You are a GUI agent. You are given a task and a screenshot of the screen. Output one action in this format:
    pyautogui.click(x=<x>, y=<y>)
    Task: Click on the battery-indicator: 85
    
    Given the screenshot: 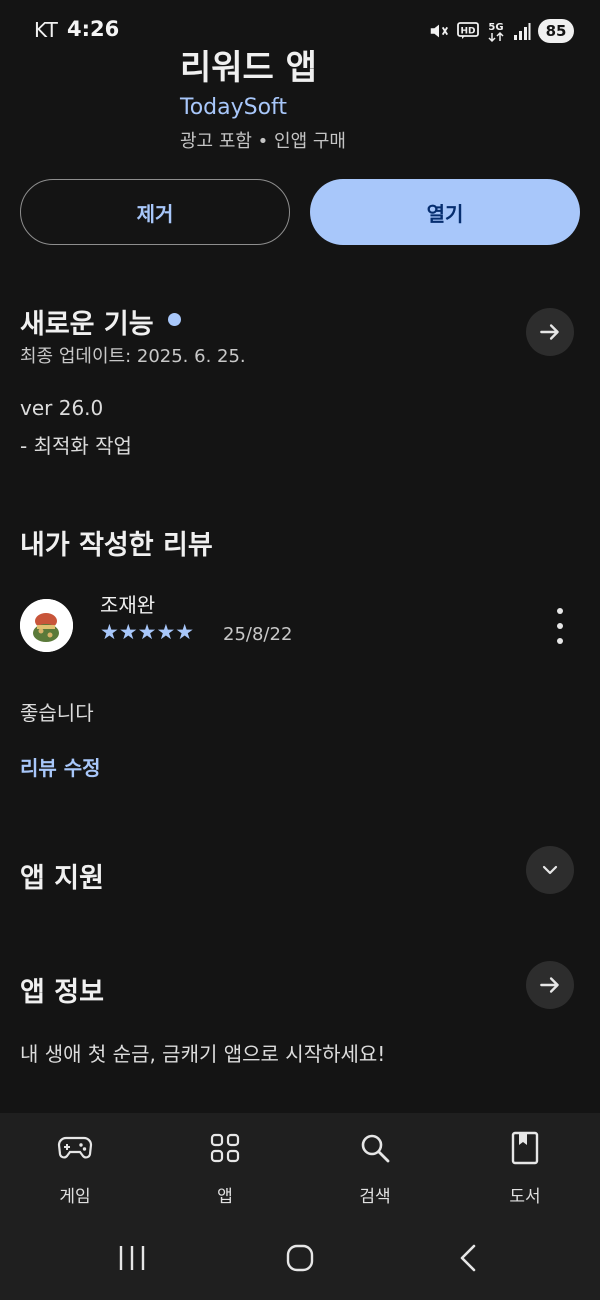 What is the action you would take?
    pyautogui.click(x=556, y=31)
    